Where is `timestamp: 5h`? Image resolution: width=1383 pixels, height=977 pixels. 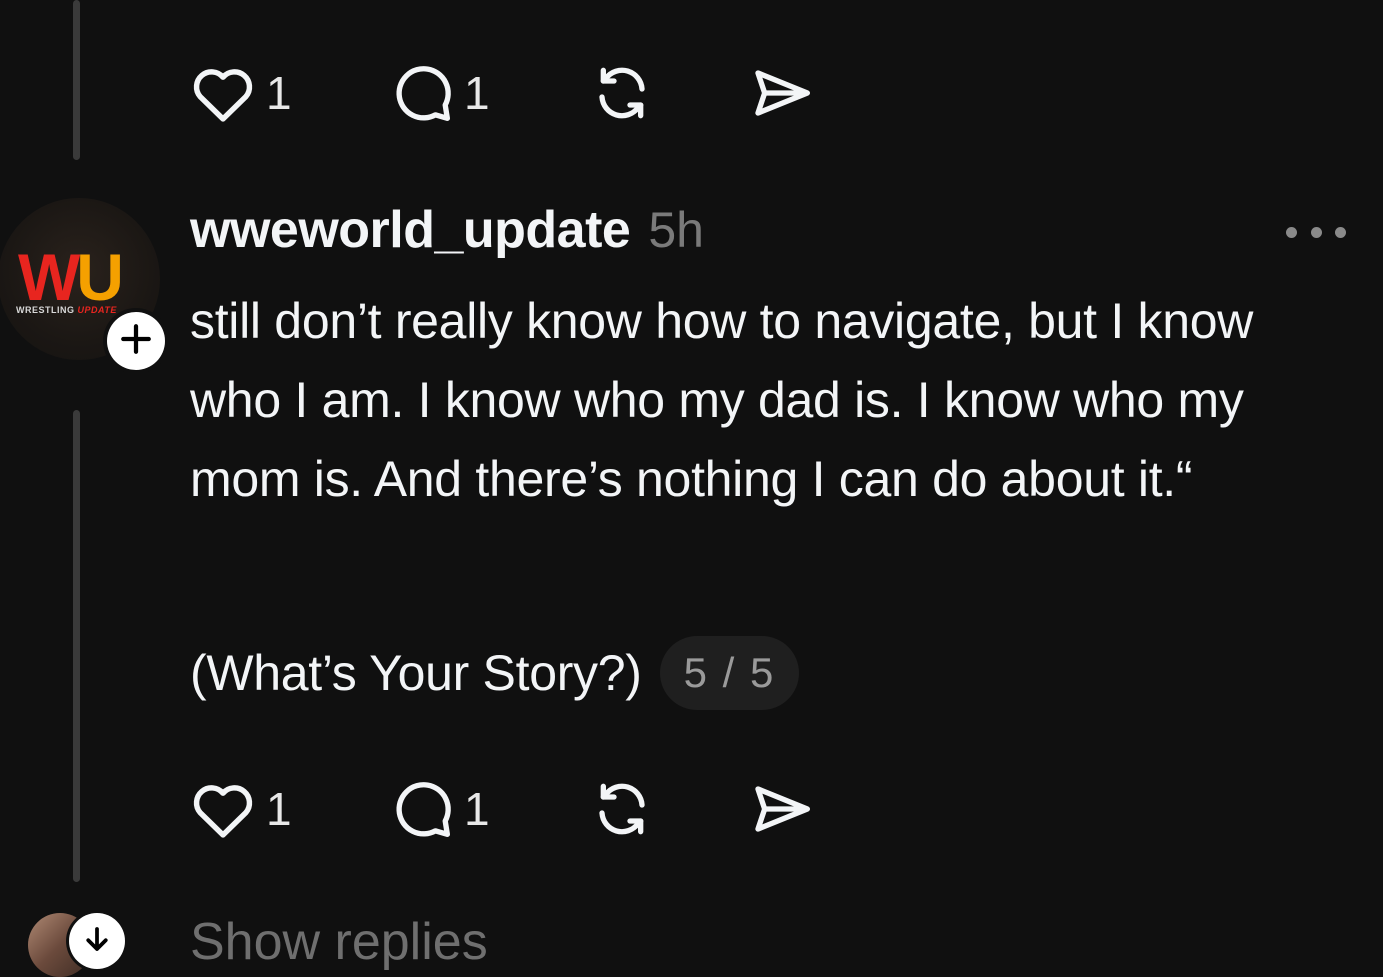 timestamp: 5h is located at coordinates (676, 230).